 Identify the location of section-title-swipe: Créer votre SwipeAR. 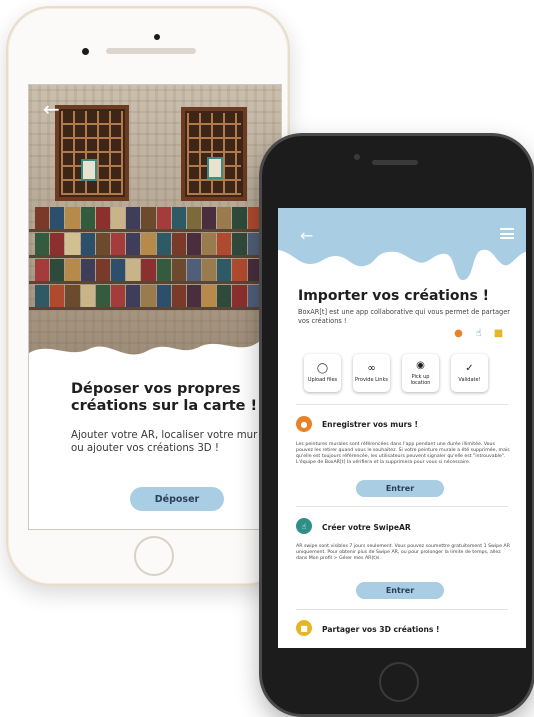
(366, 527).